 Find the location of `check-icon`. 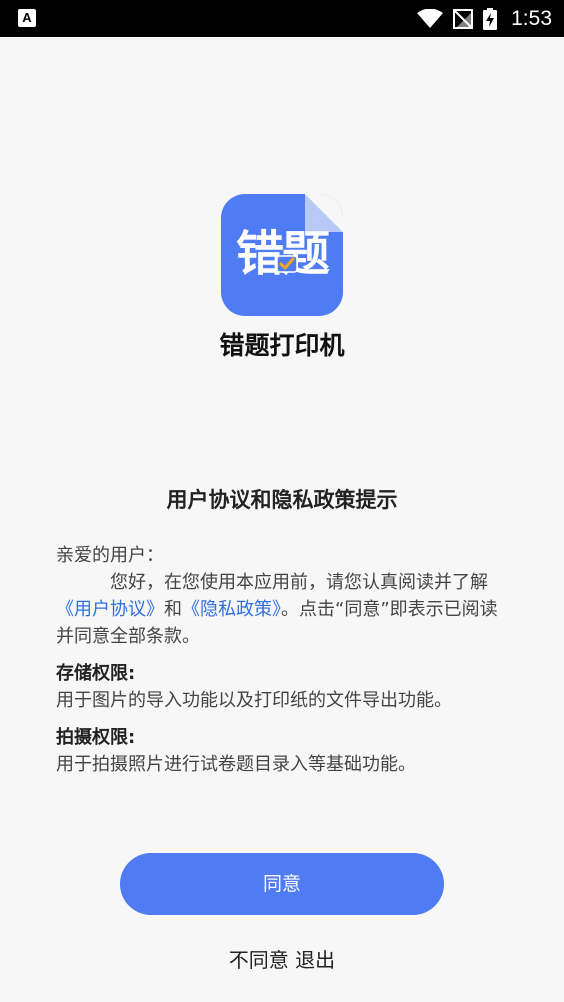

check-icon is located at coordinates (287, 264).